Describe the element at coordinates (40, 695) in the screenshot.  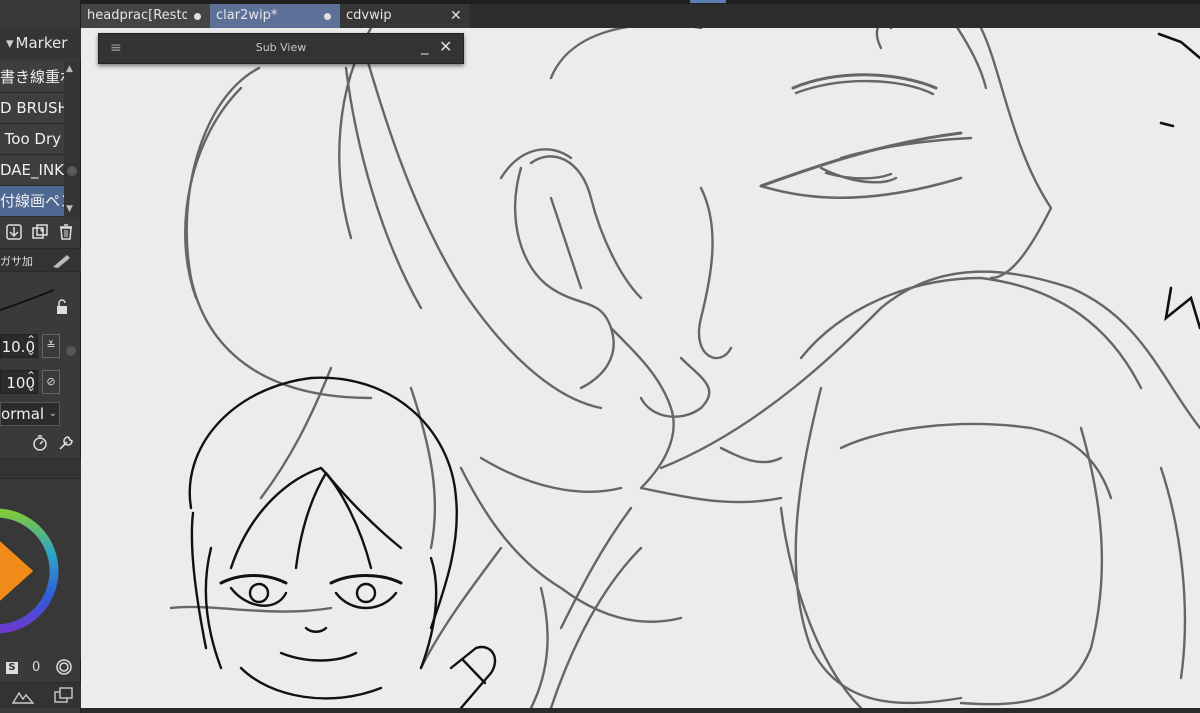
I see `bottom-toolbar` at that location.